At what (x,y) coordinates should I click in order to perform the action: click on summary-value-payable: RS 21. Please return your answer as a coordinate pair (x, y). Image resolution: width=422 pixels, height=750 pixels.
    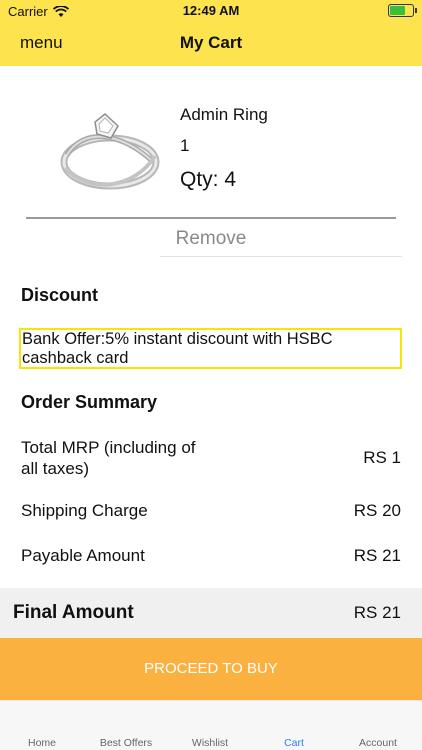
    Looking at the image, I should click on (377, 555).